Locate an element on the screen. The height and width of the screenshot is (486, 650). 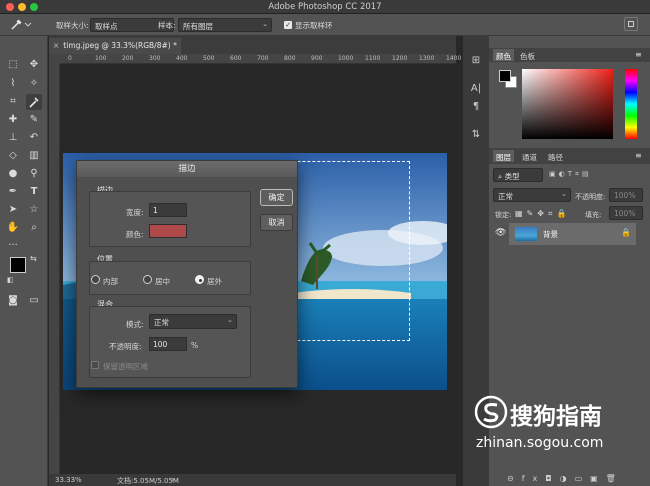
workspace-button is located at coordinates (631, 24).